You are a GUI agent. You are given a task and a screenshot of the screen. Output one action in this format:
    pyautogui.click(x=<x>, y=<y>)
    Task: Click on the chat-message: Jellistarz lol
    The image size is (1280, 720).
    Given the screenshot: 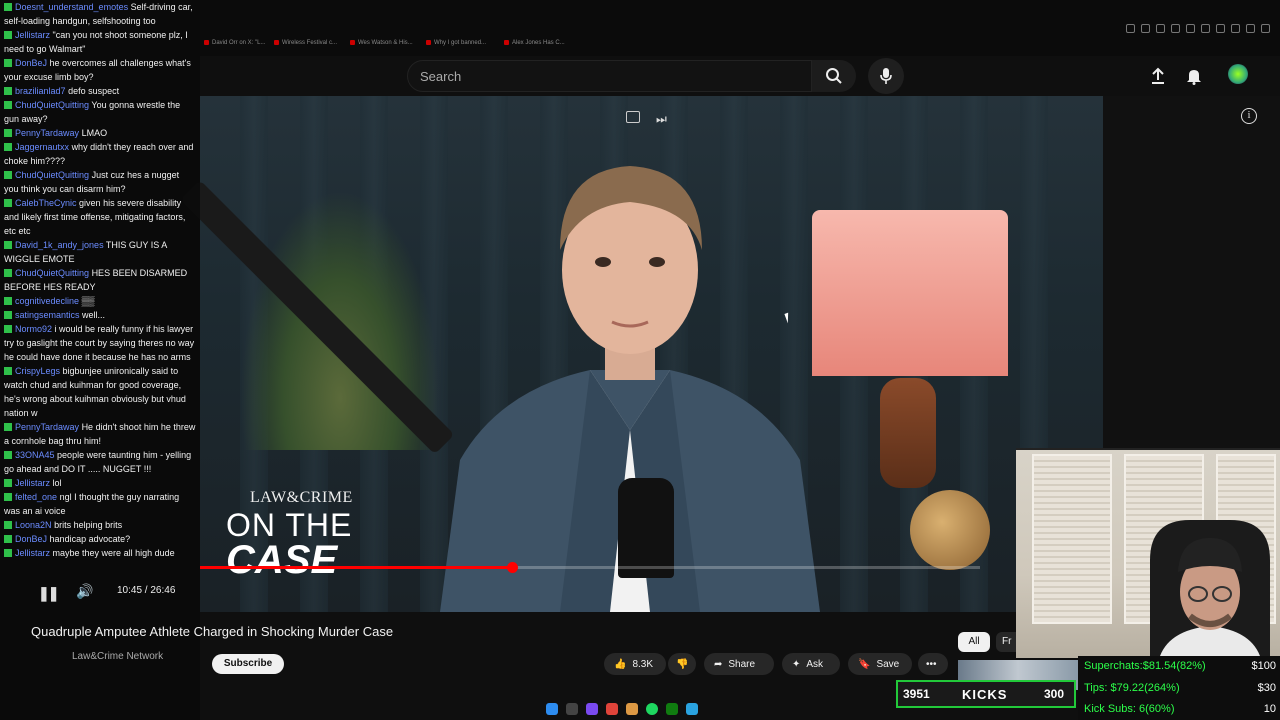 What is the action you would take?
    pyautogui.click(x=100, y=483)
    